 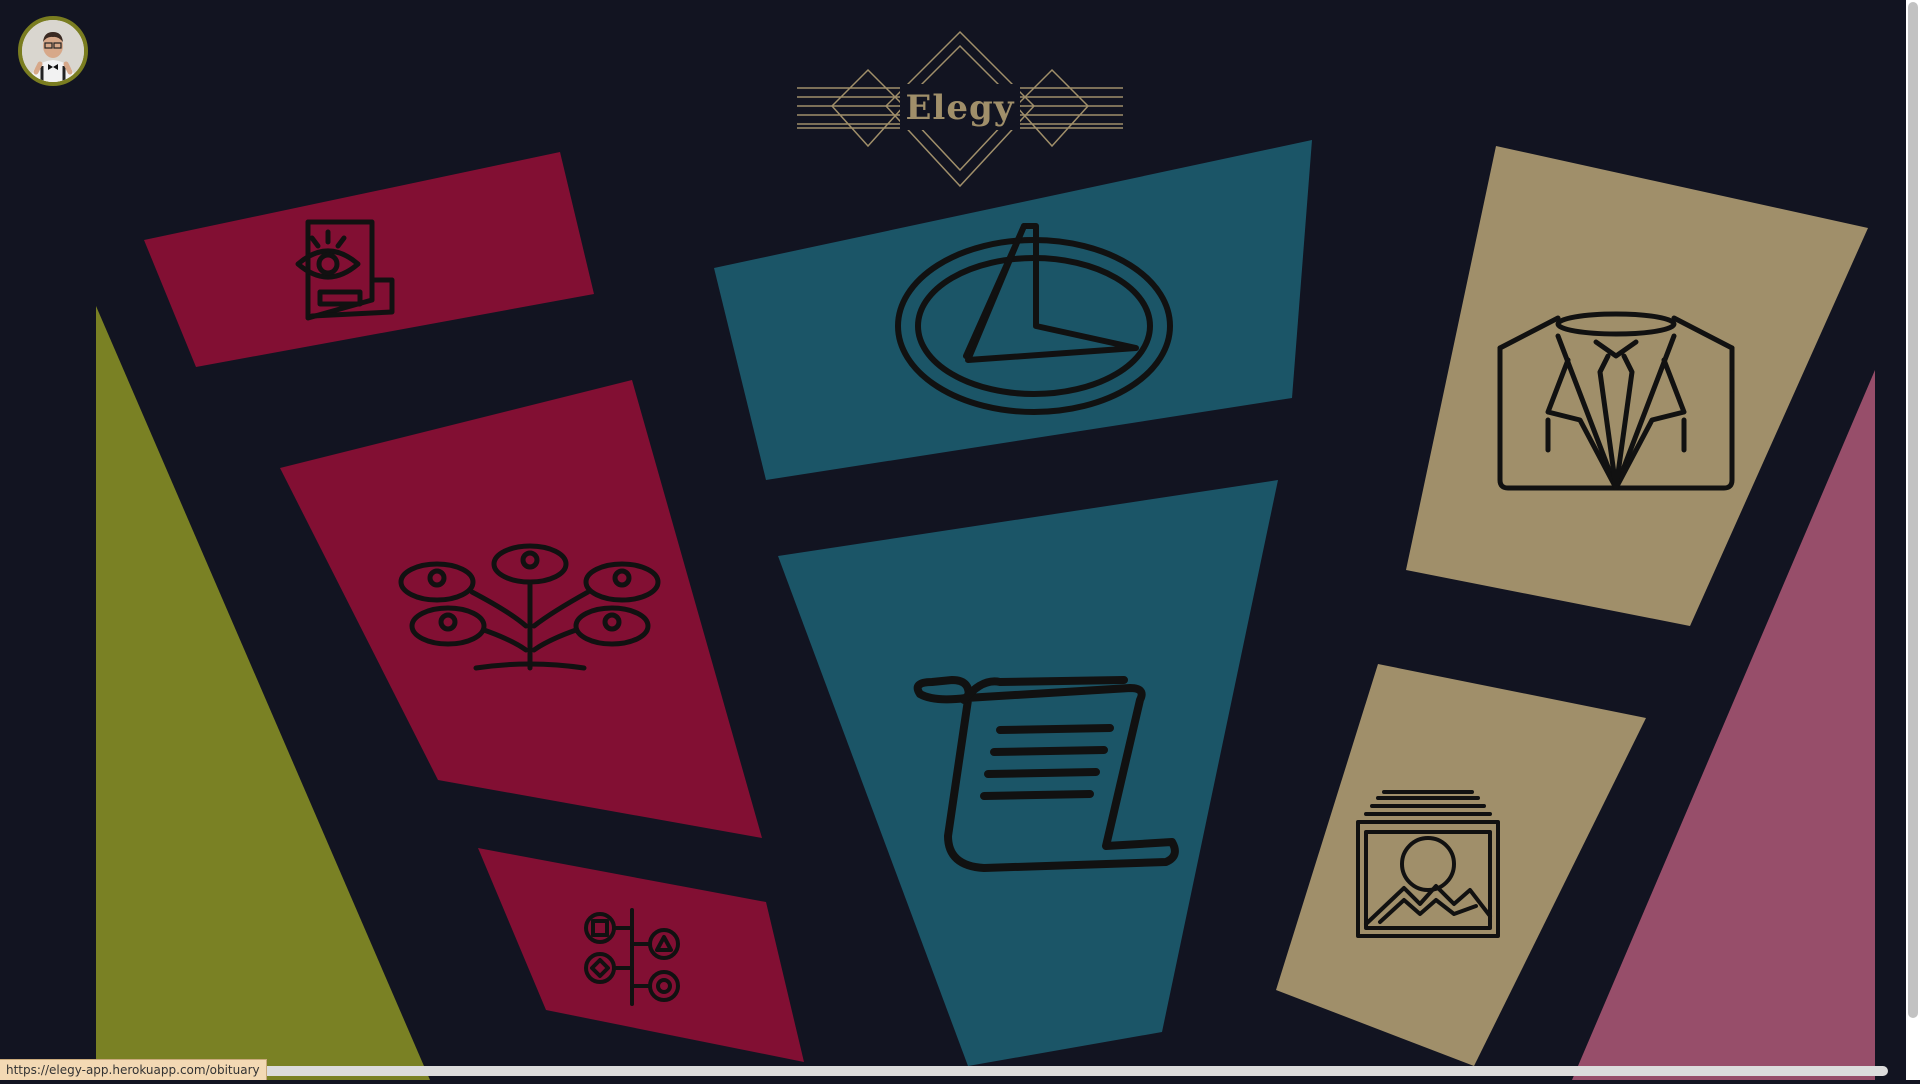 I want to click on horizontal-scrollbar, so click(x=1068, y=1071).